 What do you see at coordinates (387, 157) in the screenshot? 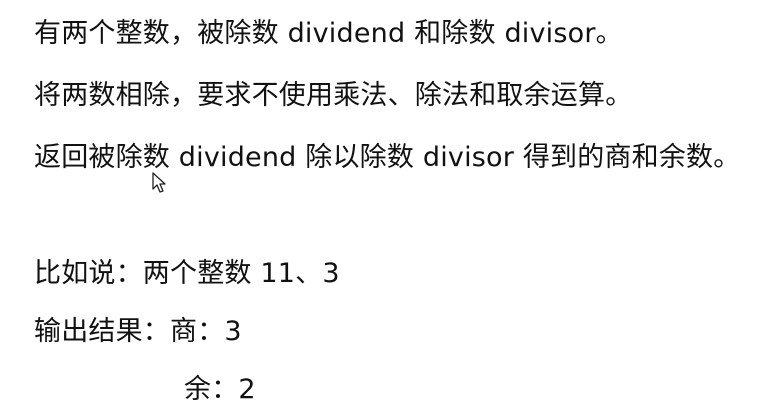
I see `problem-line-3: 返回被除数 dividend 除以除数 divisor 得到的商和余数。` at bounding box center [387, 157].